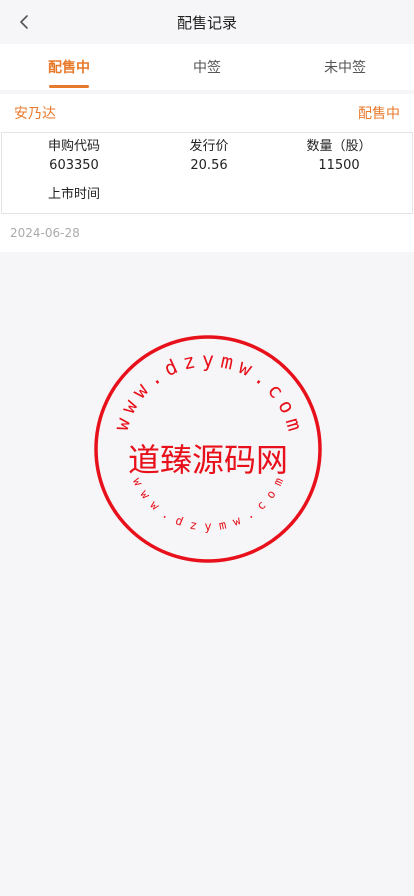 The width and height of the screenshot is (414, 896). What do you see at coordinates (339, 146) in the screenshot?
I see `quantity-label: 数量（股）` at bounding box center [339, 146].